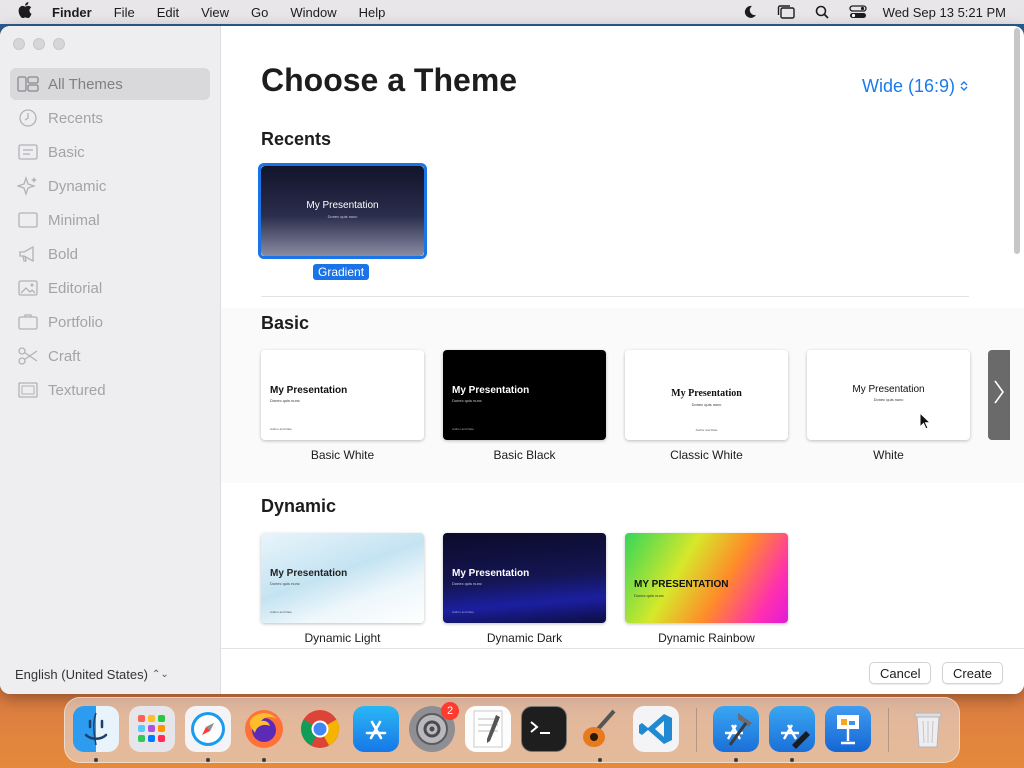 Image resolution: width=1024 pixels, height=768 pixels. I want to click on zoom-button, so click(59, 44).